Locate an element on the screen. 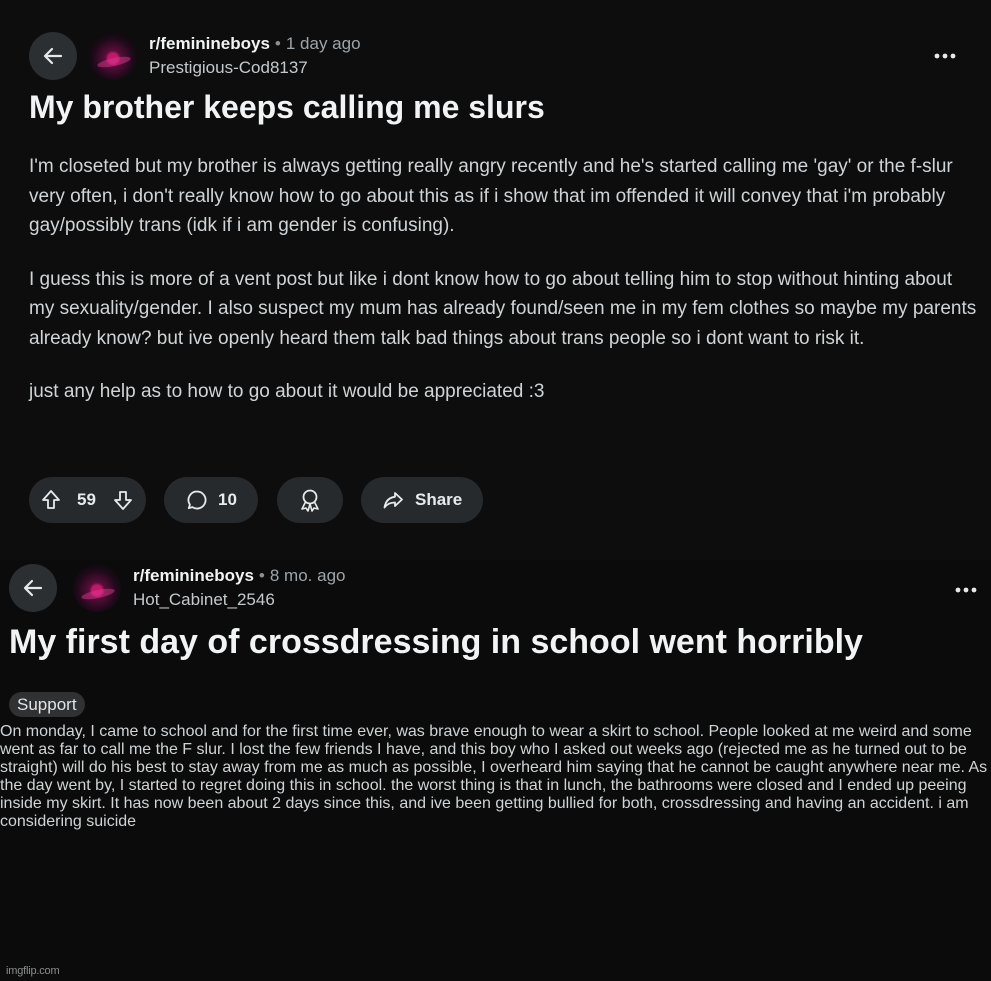  comments-button: 10 is located at coordinates (211, 500).